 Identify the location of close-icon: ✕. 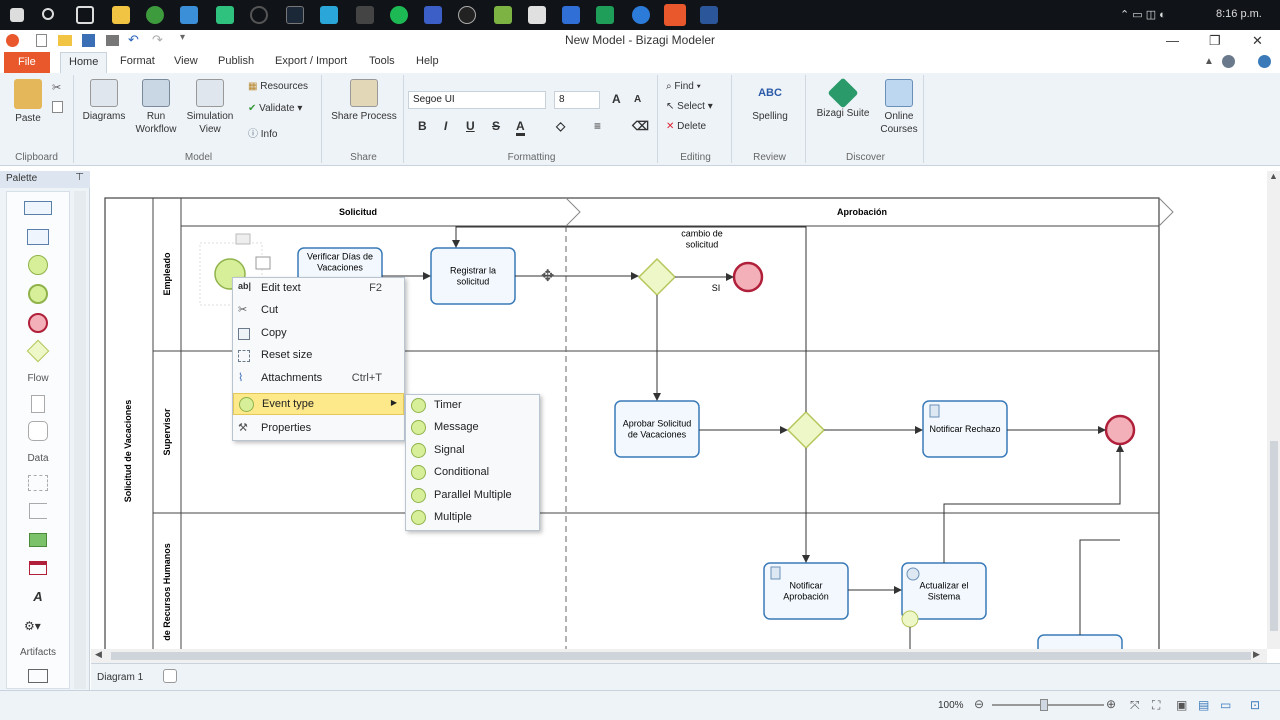
(1257, 41).